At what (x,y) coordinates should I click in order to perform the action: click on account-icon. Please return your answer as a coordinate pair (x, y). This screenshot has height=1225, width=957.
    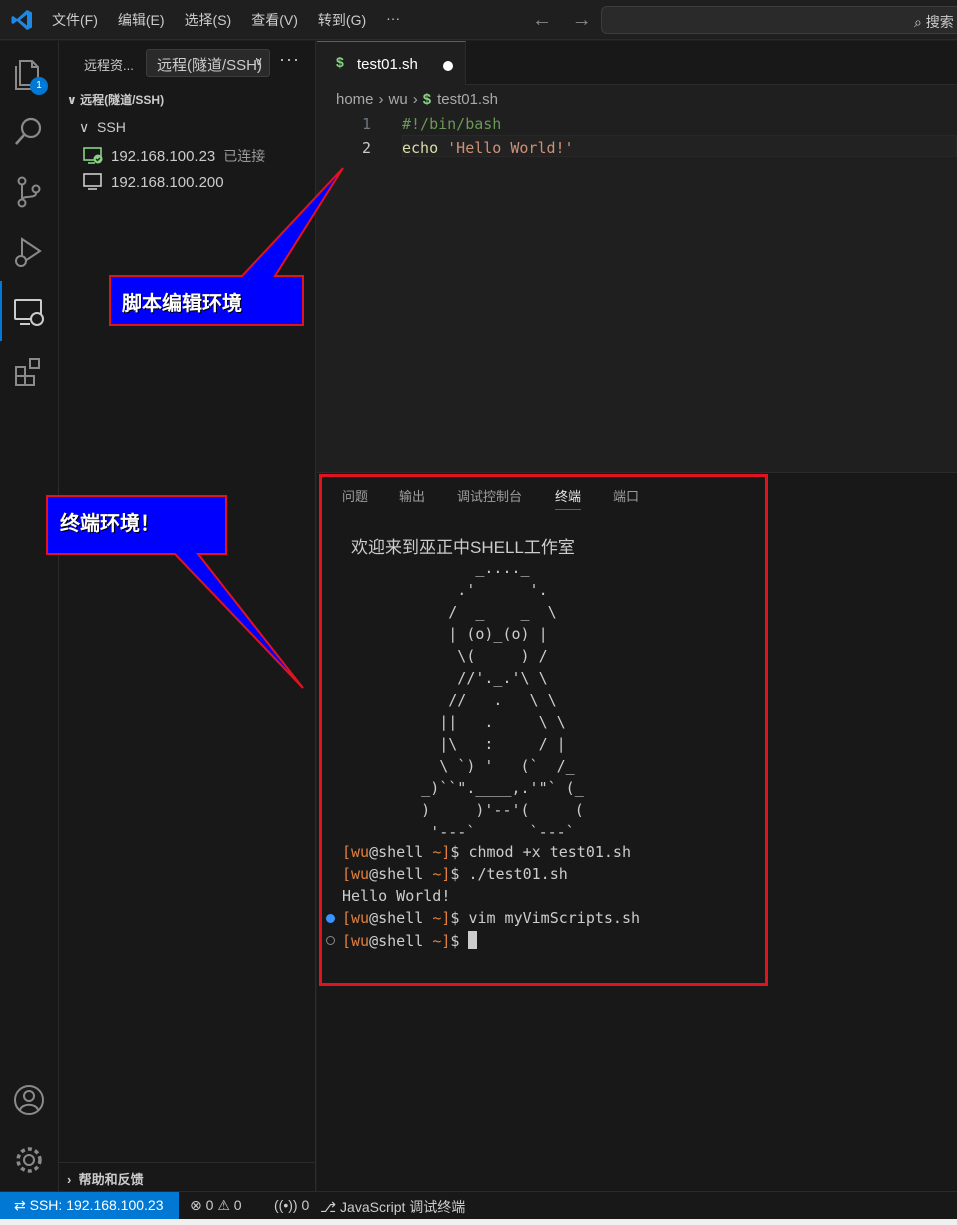
    Looking at the image, I should click on (29, 1100).